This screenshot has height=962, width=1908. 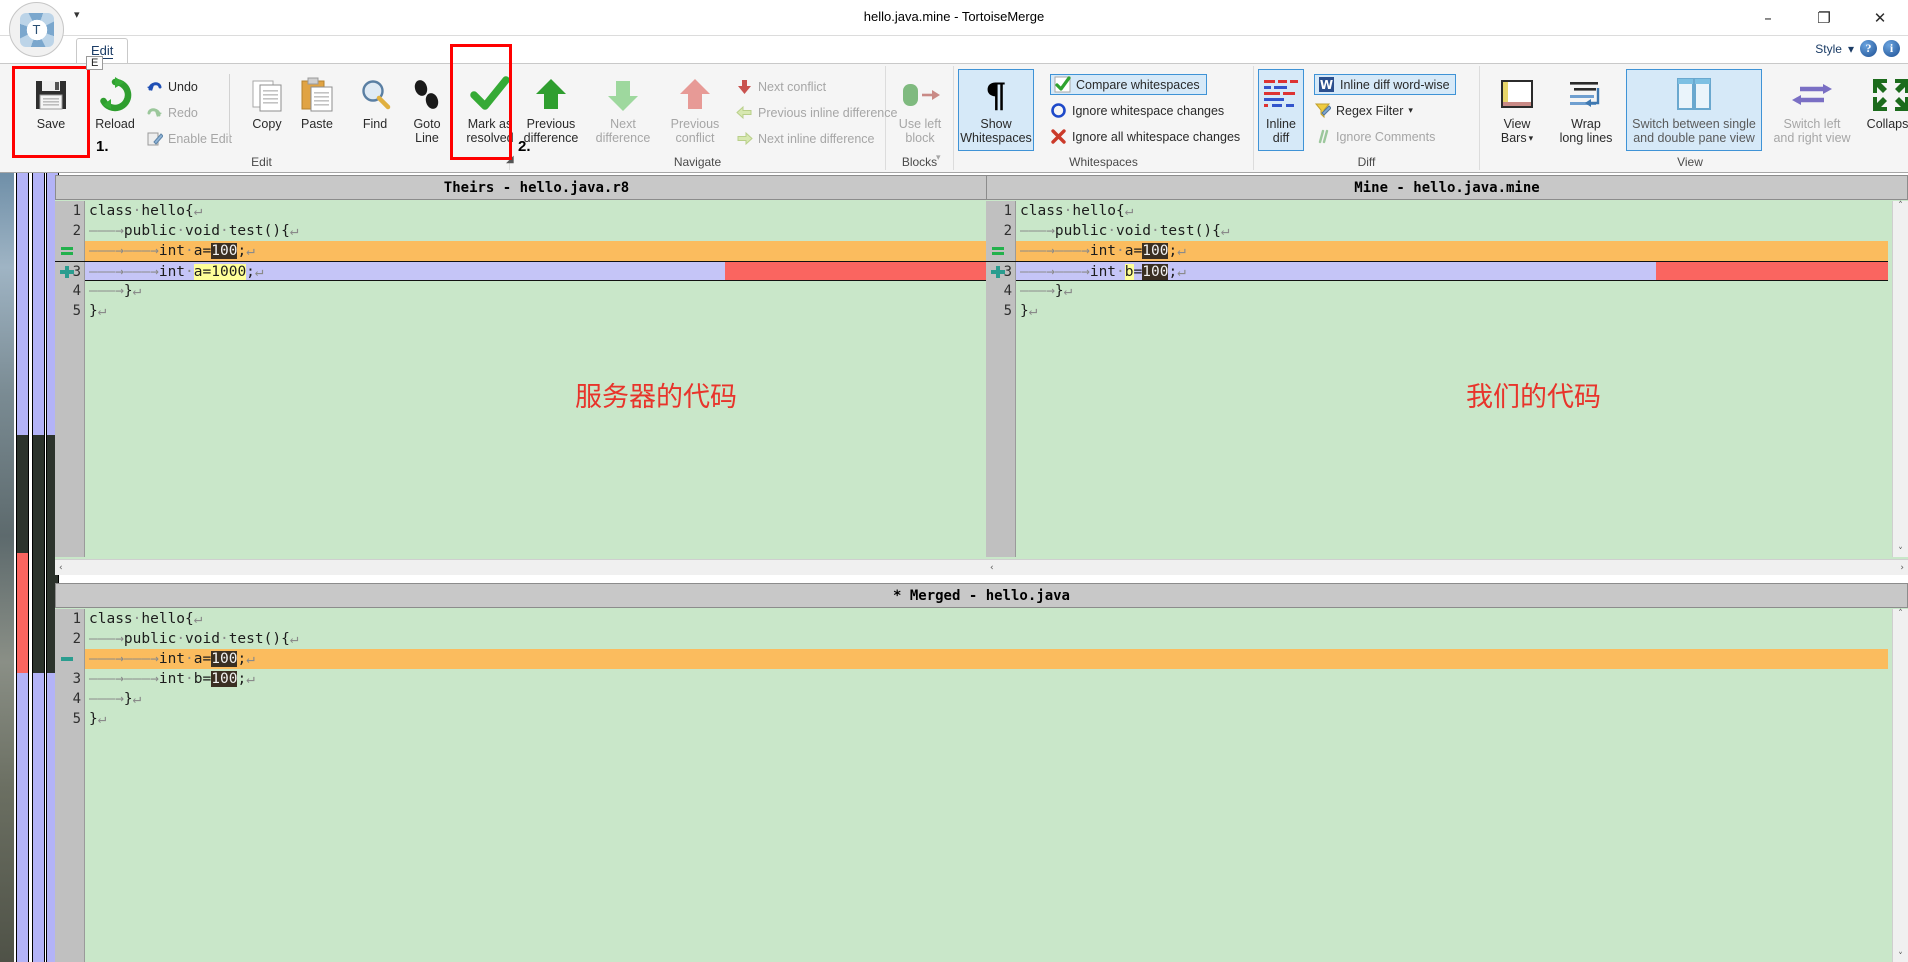 I want to click on line-number: 2, so click(x=76, y=231).